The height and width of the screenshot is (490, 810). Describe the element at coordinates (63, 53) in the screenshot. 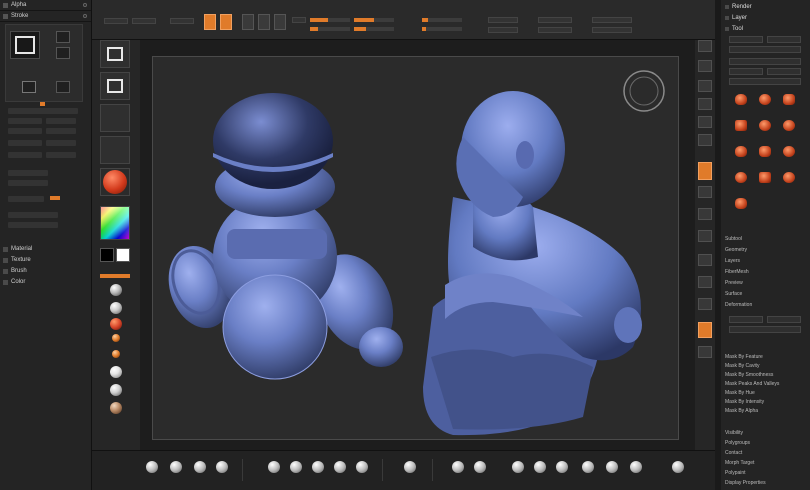

I see `alpha-thumbnail` at that location.